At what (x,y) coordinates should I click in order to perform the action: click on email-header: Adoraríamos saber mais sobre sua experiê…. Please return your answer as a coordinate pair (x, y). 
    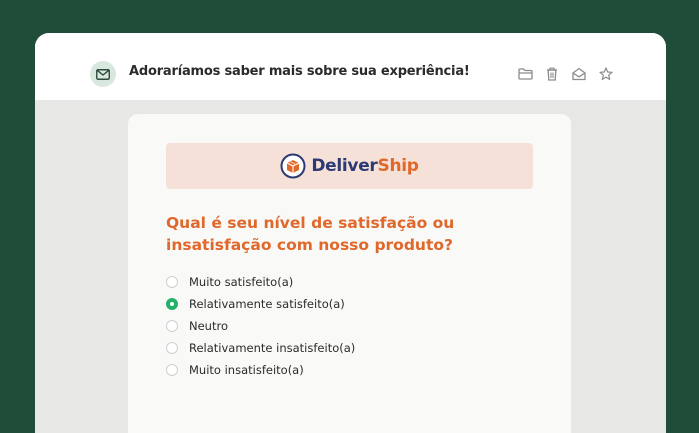
    Looking at the image, I should click on (350, 67).